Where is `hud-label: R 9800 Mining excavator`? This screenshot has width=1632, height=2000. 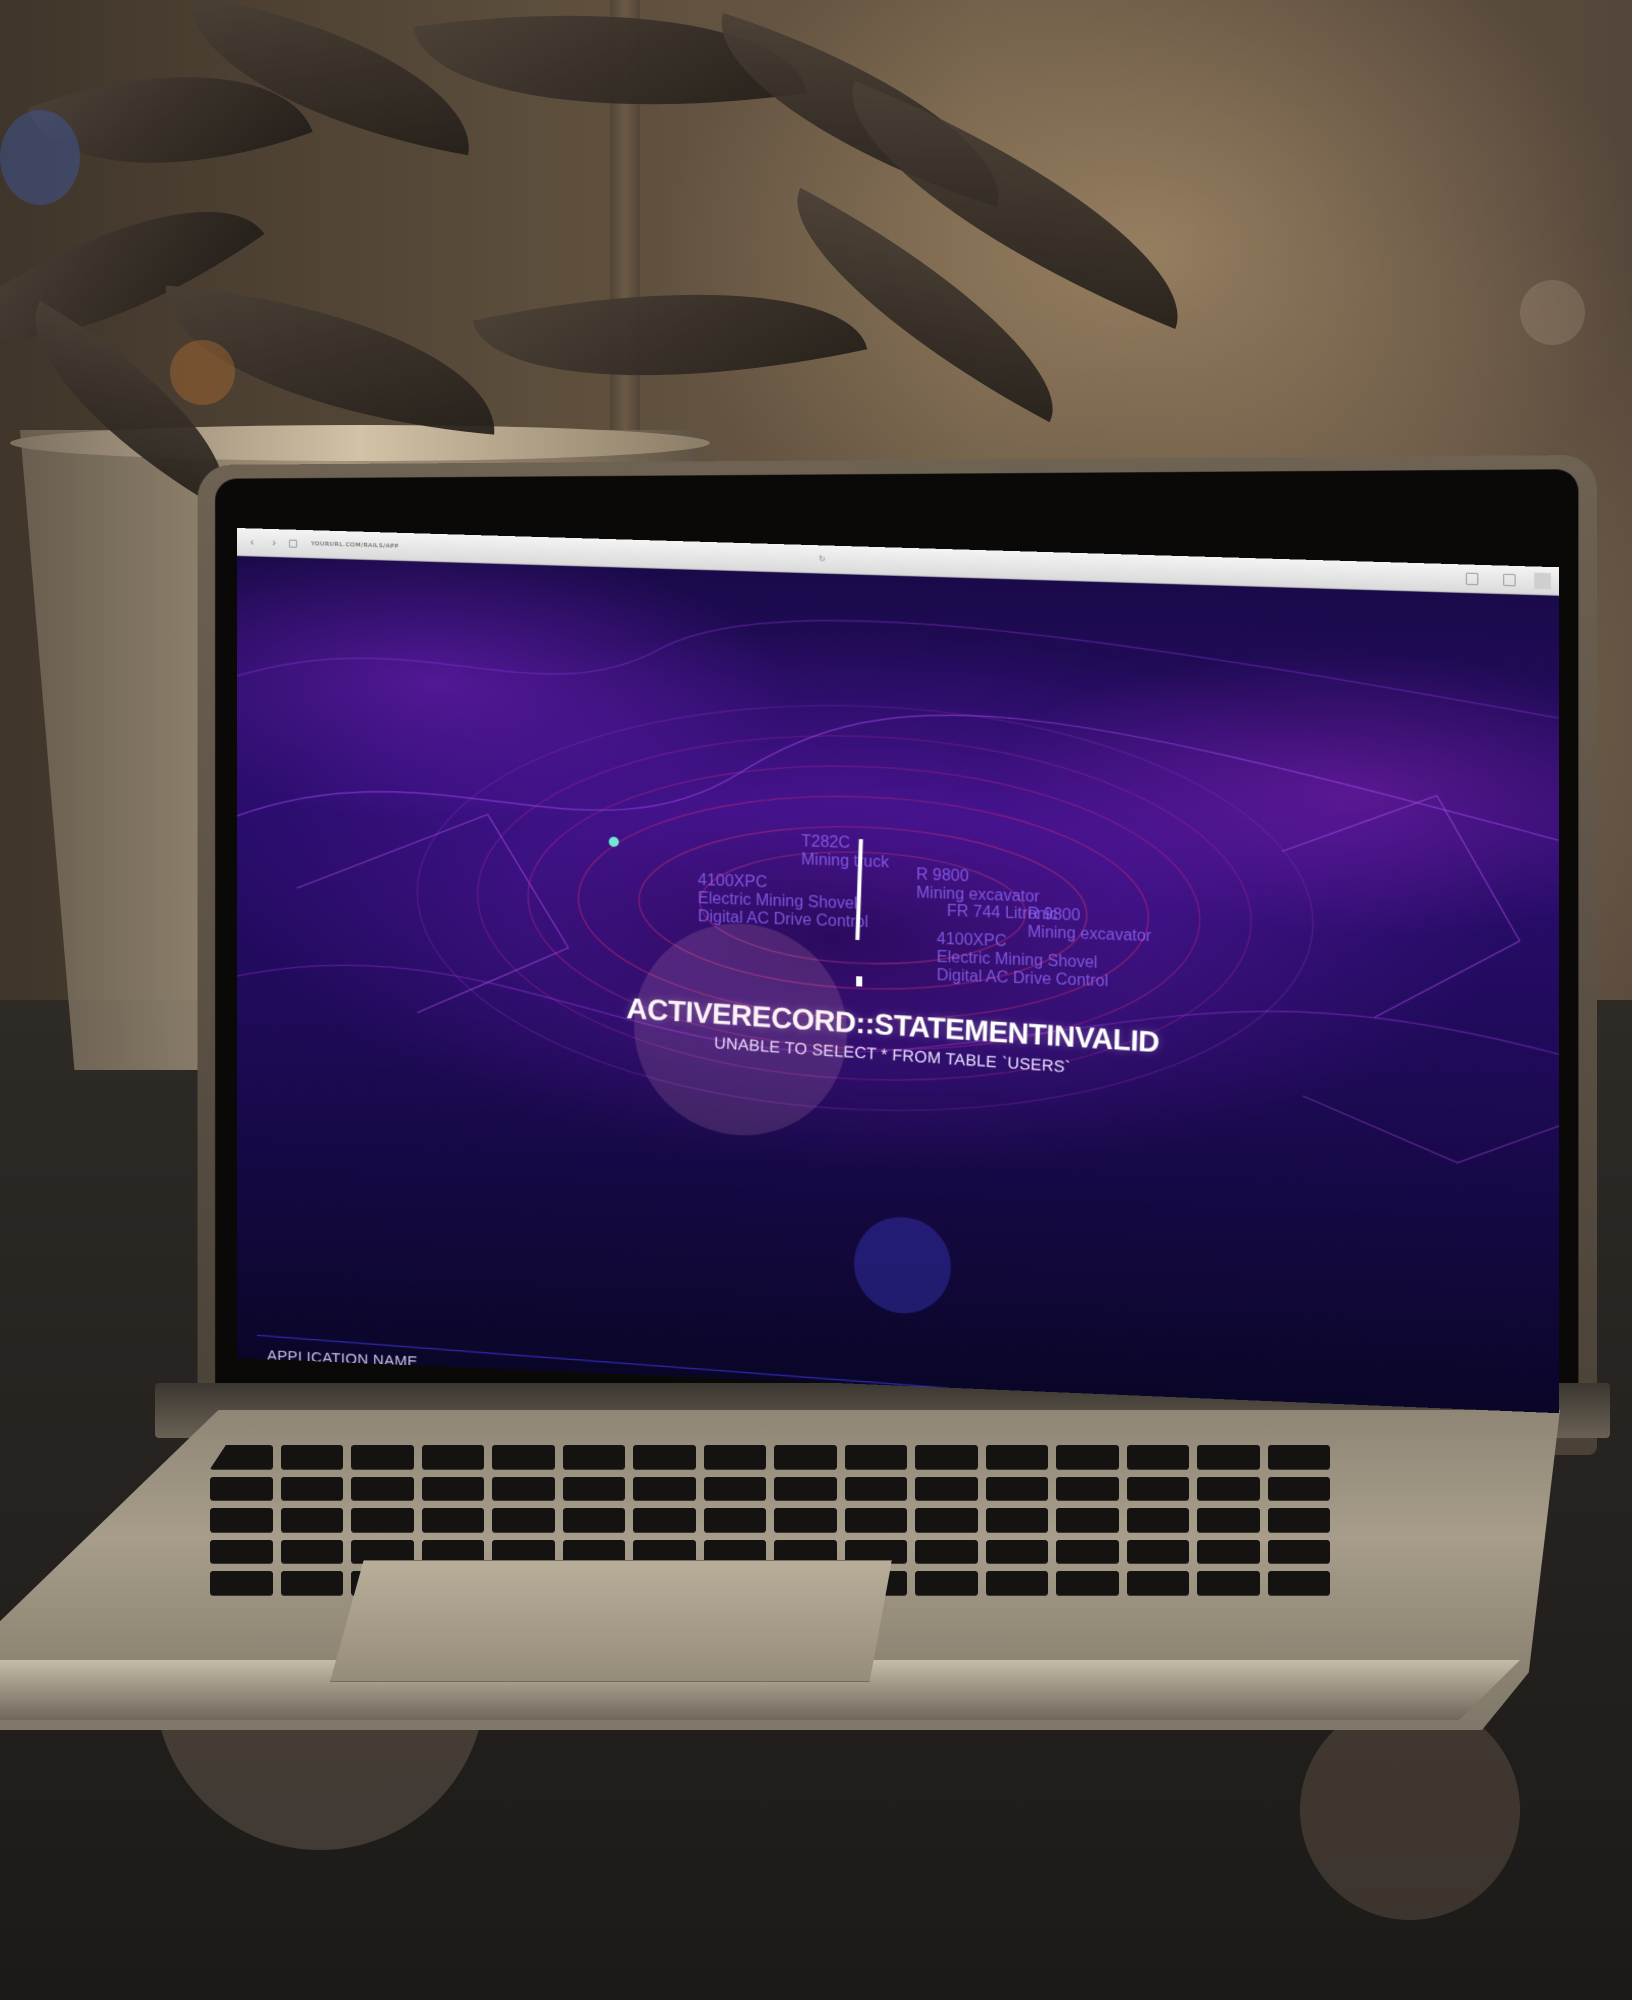 hud-label: R 9800 Mining excavator is located at coordinates (978, 886).